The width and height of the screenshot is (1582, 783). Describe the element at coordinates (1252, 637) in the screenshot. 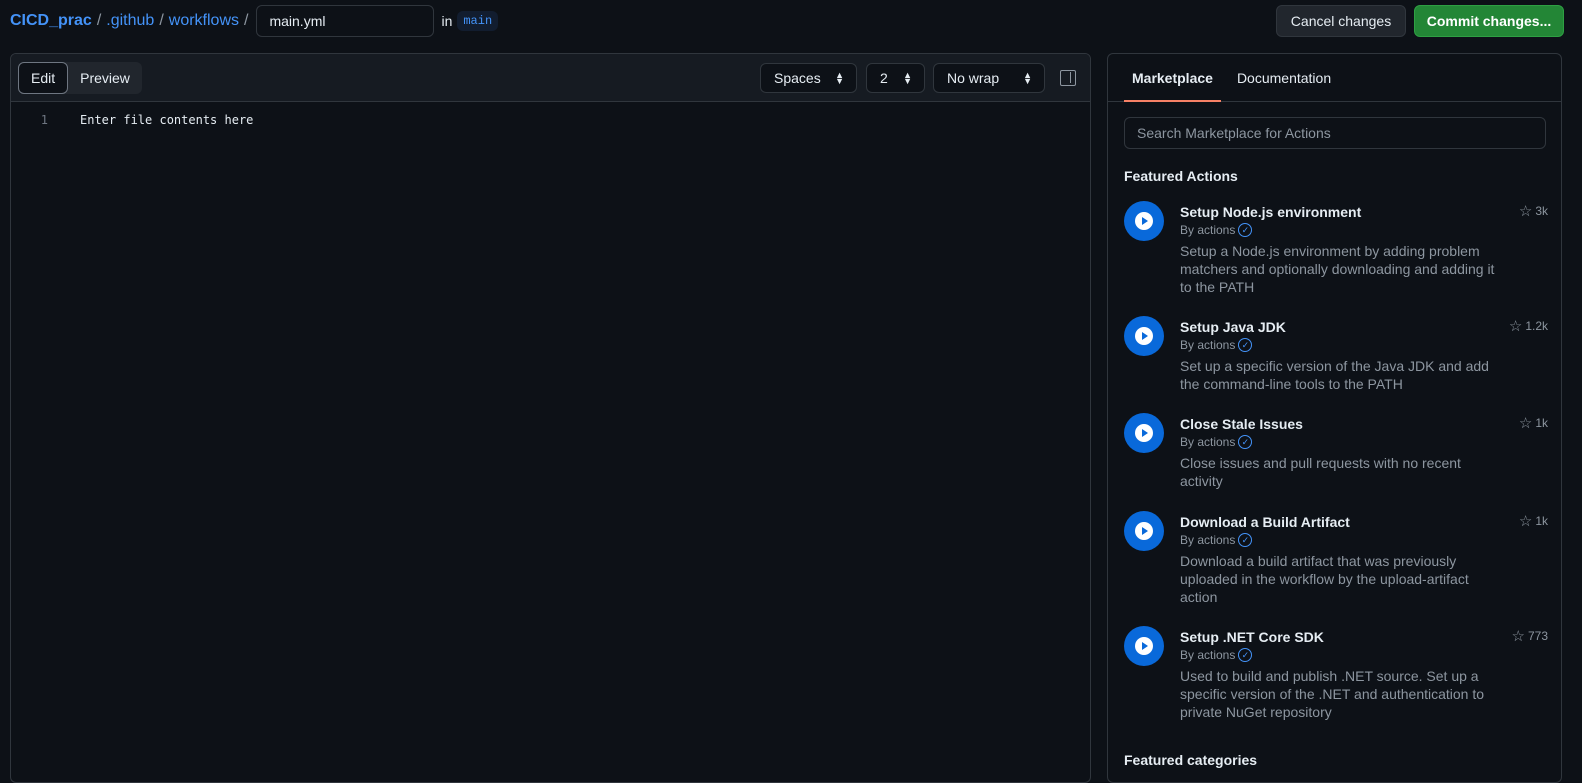

I see `action-title: Setup .NET Core SDK` at that location.